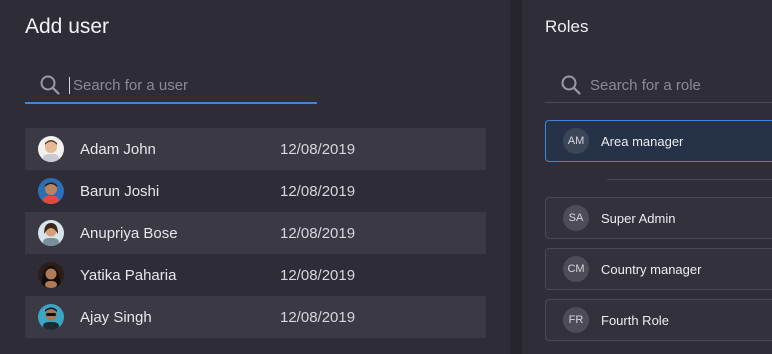  Describe the element at coordinates (576, 218) in the screenshot. I see `role-initials-badge: SA` at that location.